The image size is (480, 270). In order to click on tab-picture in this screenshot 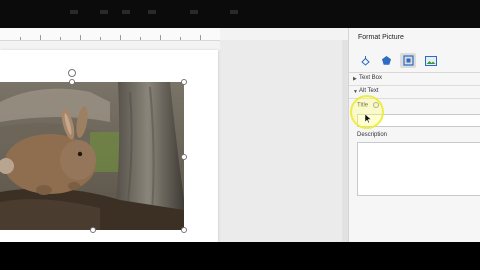, I will do `click(431, 60)`.